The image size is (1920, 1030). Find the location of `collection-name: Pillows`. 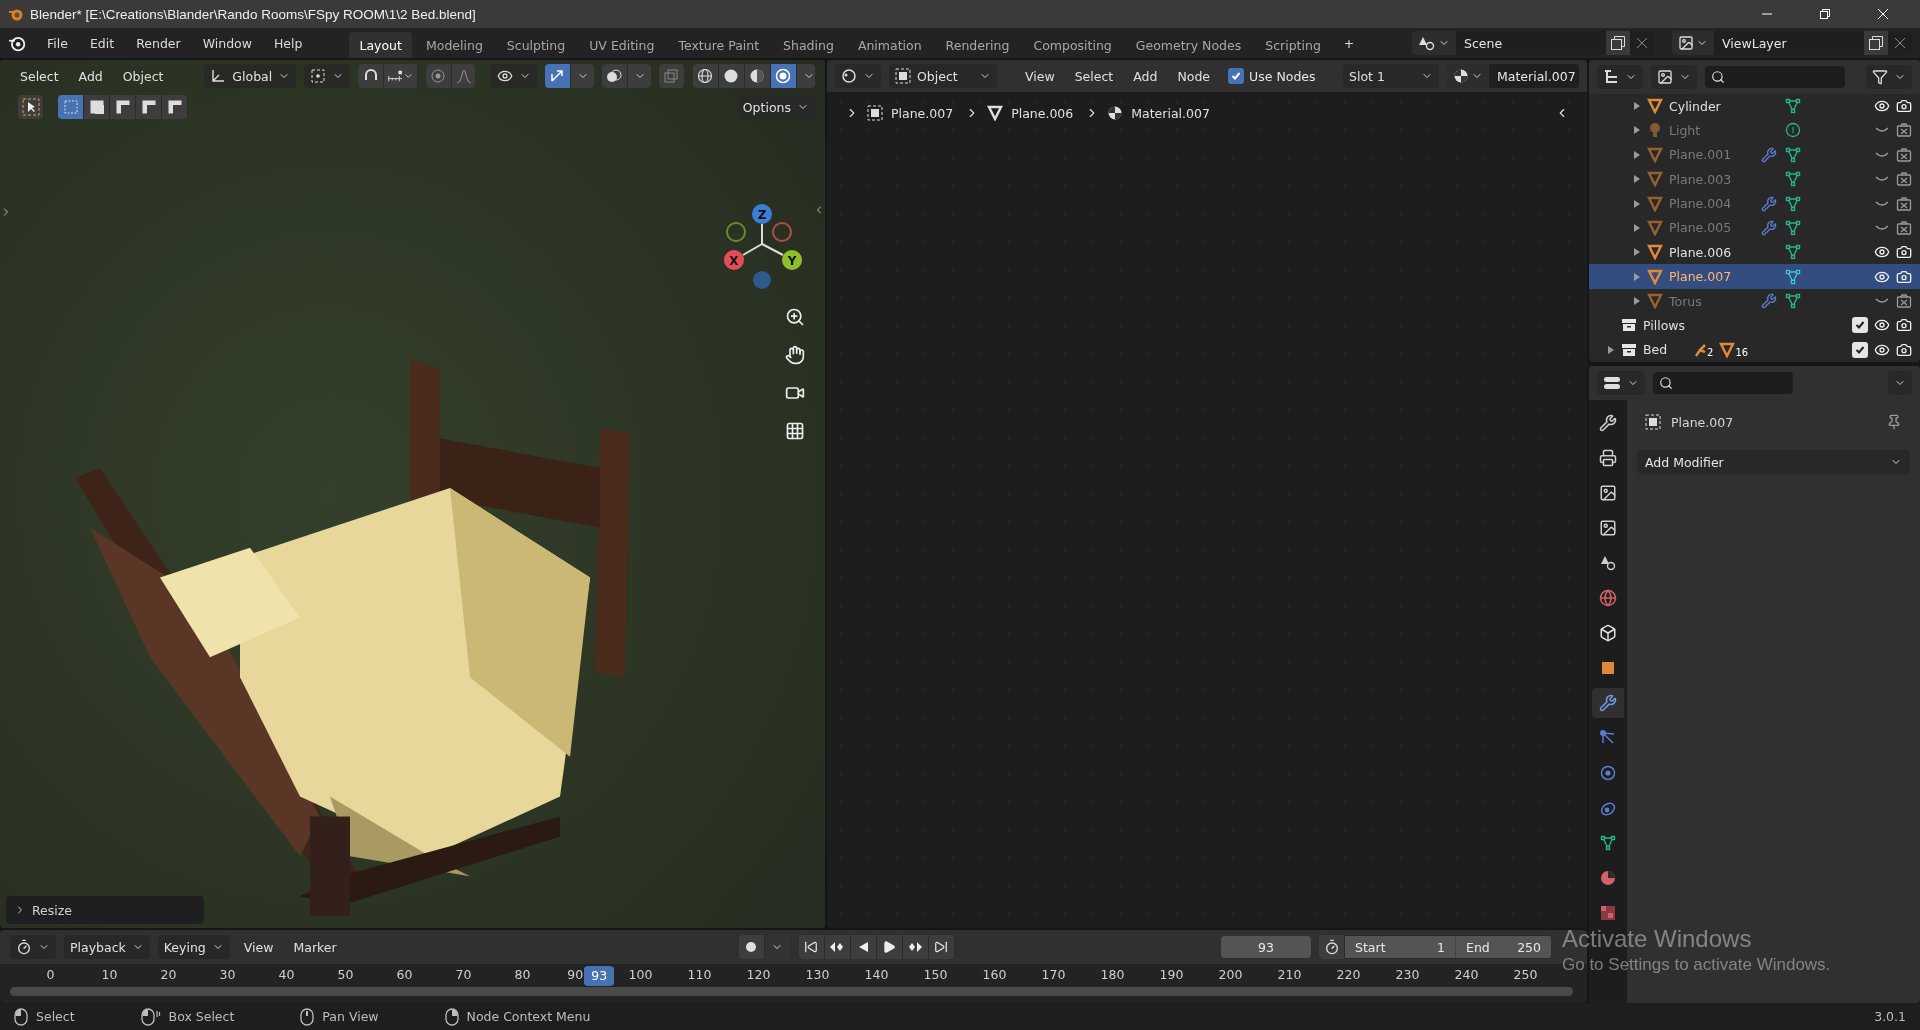

collection-name: Pillows is located at coordinates (1665, 325).